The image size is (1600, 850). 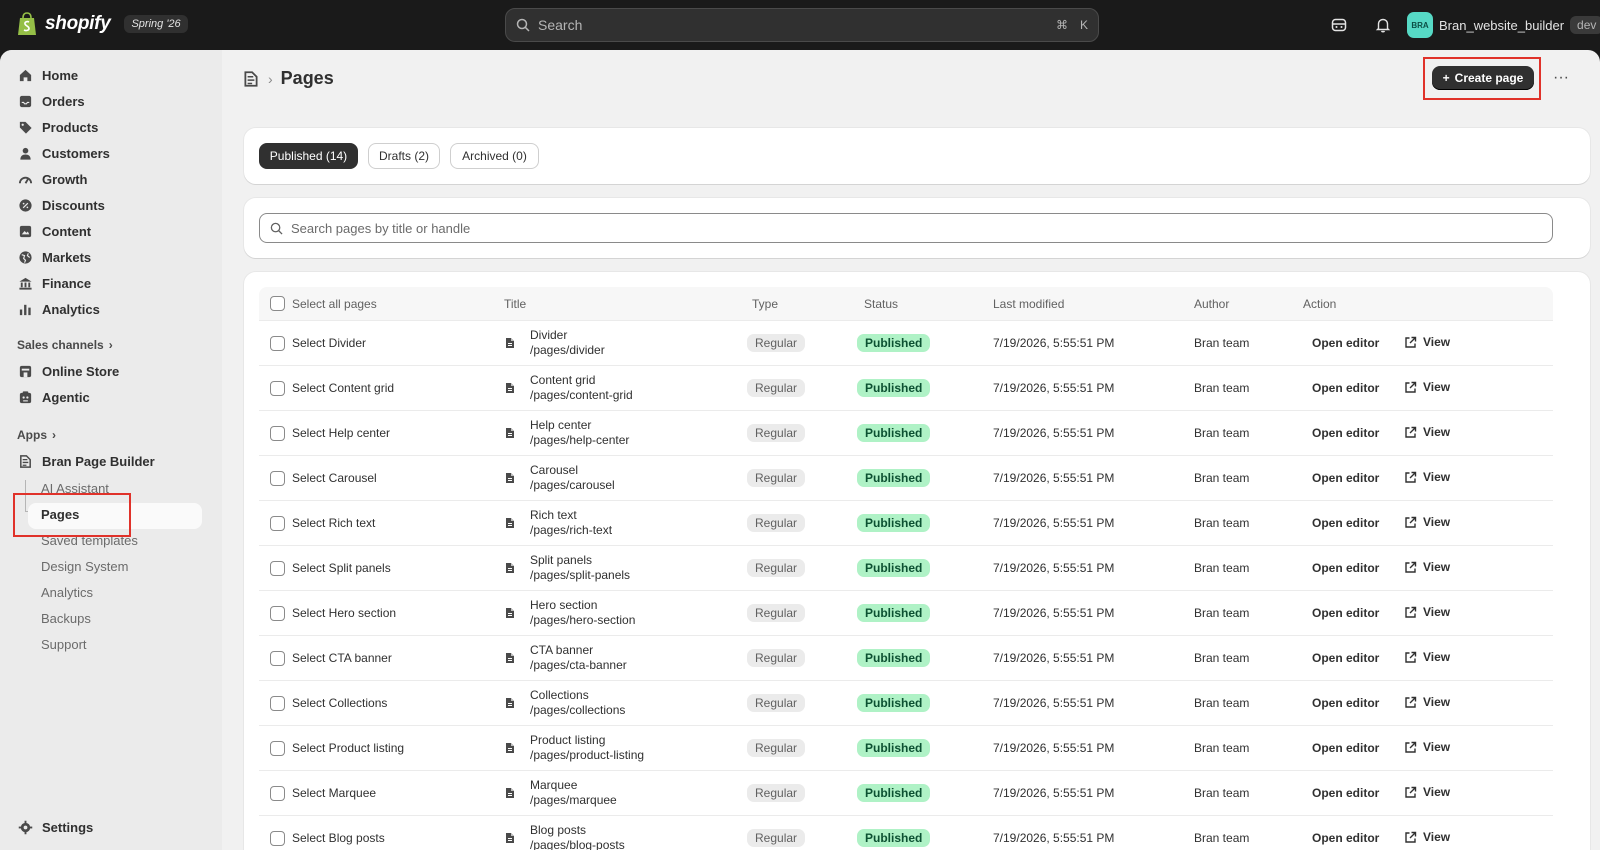 I want to click on sidebar-item-agentic: Agentic, so click(x=107, y=397).